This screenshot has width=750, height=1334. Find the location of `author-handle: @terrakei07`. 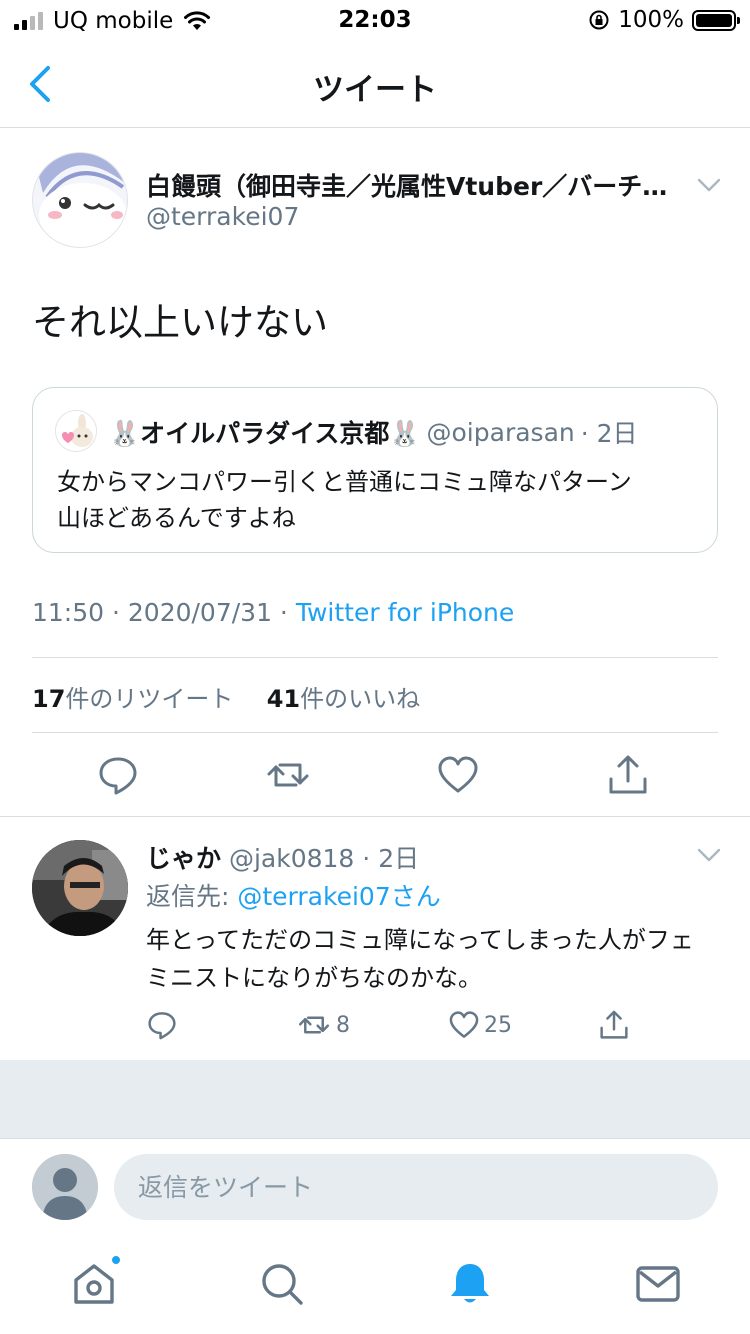

author-handle: @terrakei07 is located at coordinates (222, 216).